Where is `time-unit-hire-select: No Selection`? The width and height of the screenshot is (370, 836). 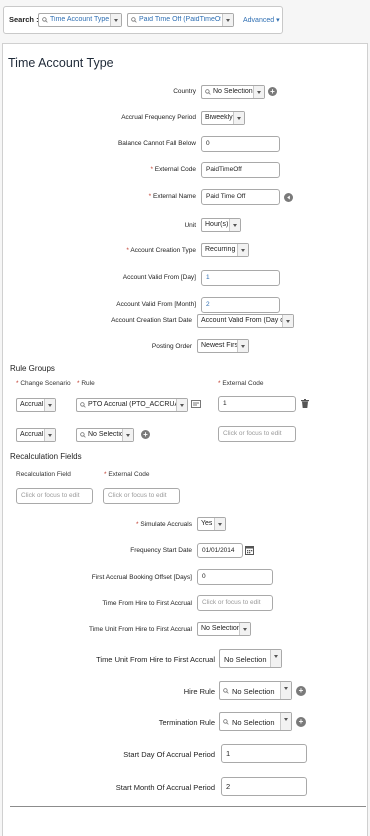 time-unit-hire-select: No Selection is located at coordinates (224, 629).